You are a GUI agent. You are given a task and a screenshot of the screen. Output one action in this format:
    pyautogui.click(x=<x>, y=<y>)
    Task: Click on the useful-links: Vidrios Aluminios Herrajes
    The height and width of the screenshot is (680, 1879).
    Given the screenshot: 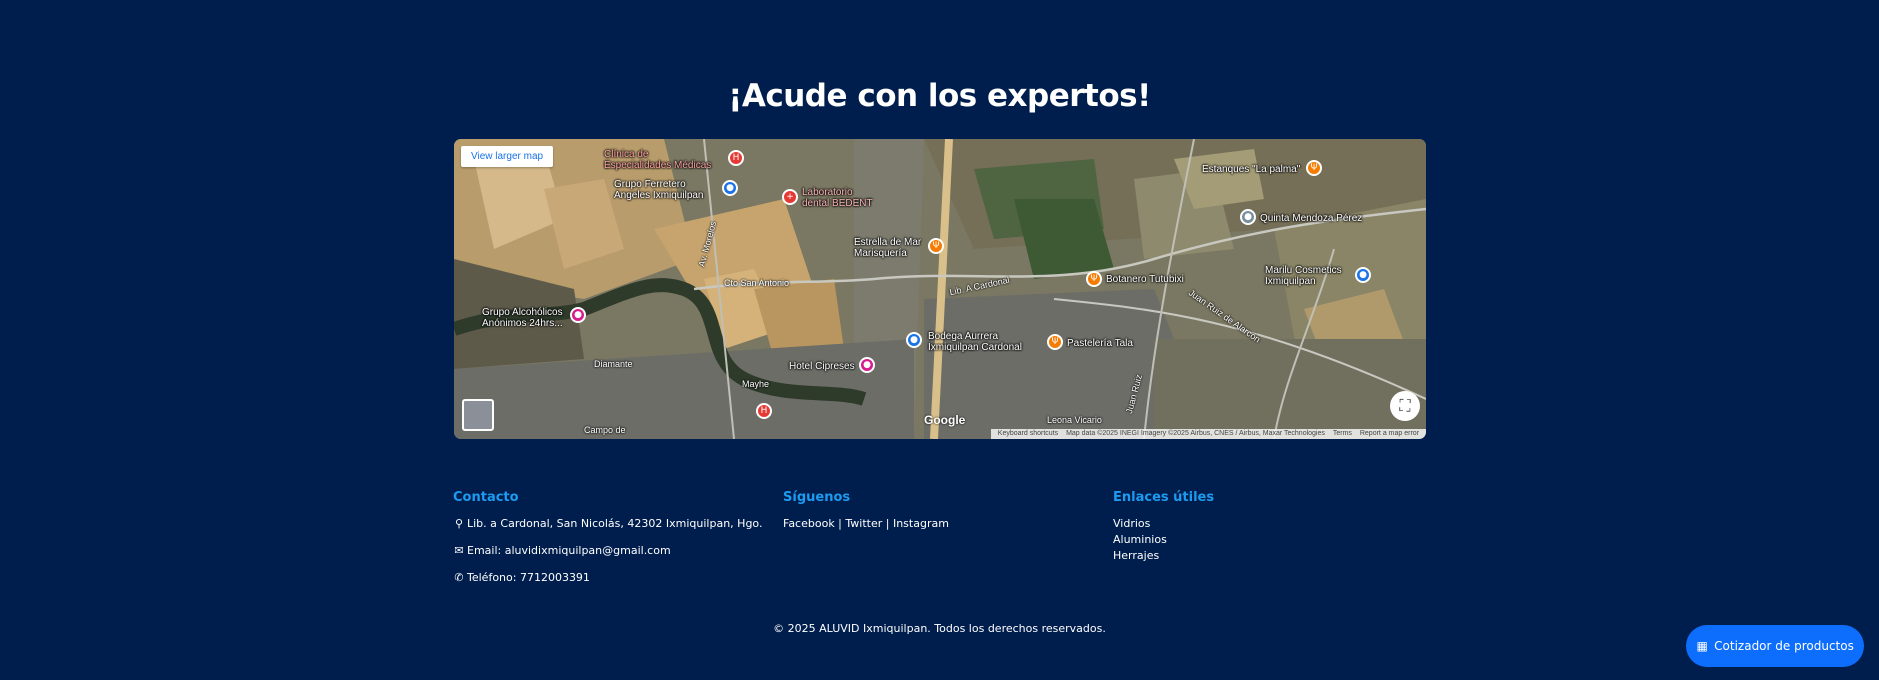 What is the action you would take?
    pyautogui.click(x=1163, y=539)
    